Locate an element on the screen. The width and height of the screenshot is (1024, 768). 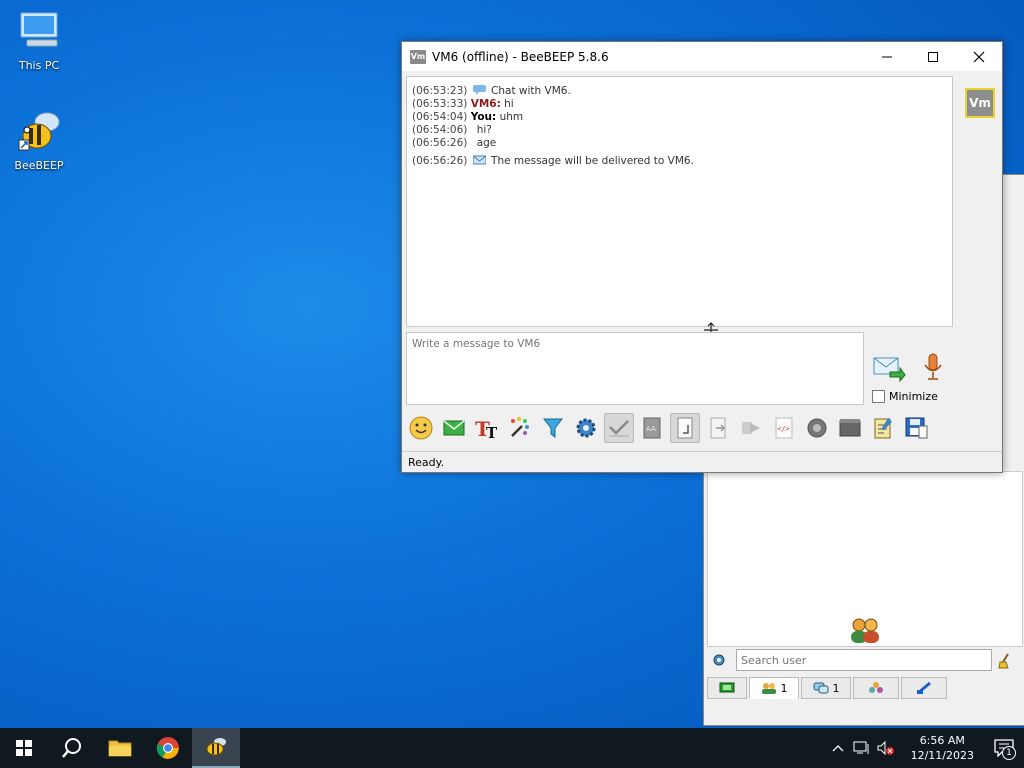
user-list-panel is located at coordinates (865, 559).